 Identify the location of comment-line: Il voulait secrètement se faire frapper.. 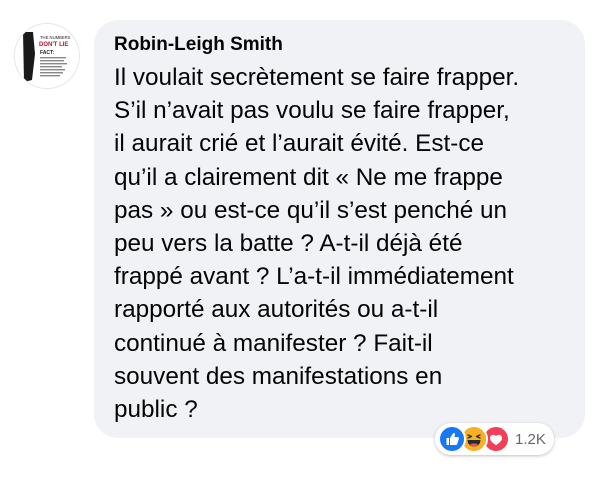
(317, 77).